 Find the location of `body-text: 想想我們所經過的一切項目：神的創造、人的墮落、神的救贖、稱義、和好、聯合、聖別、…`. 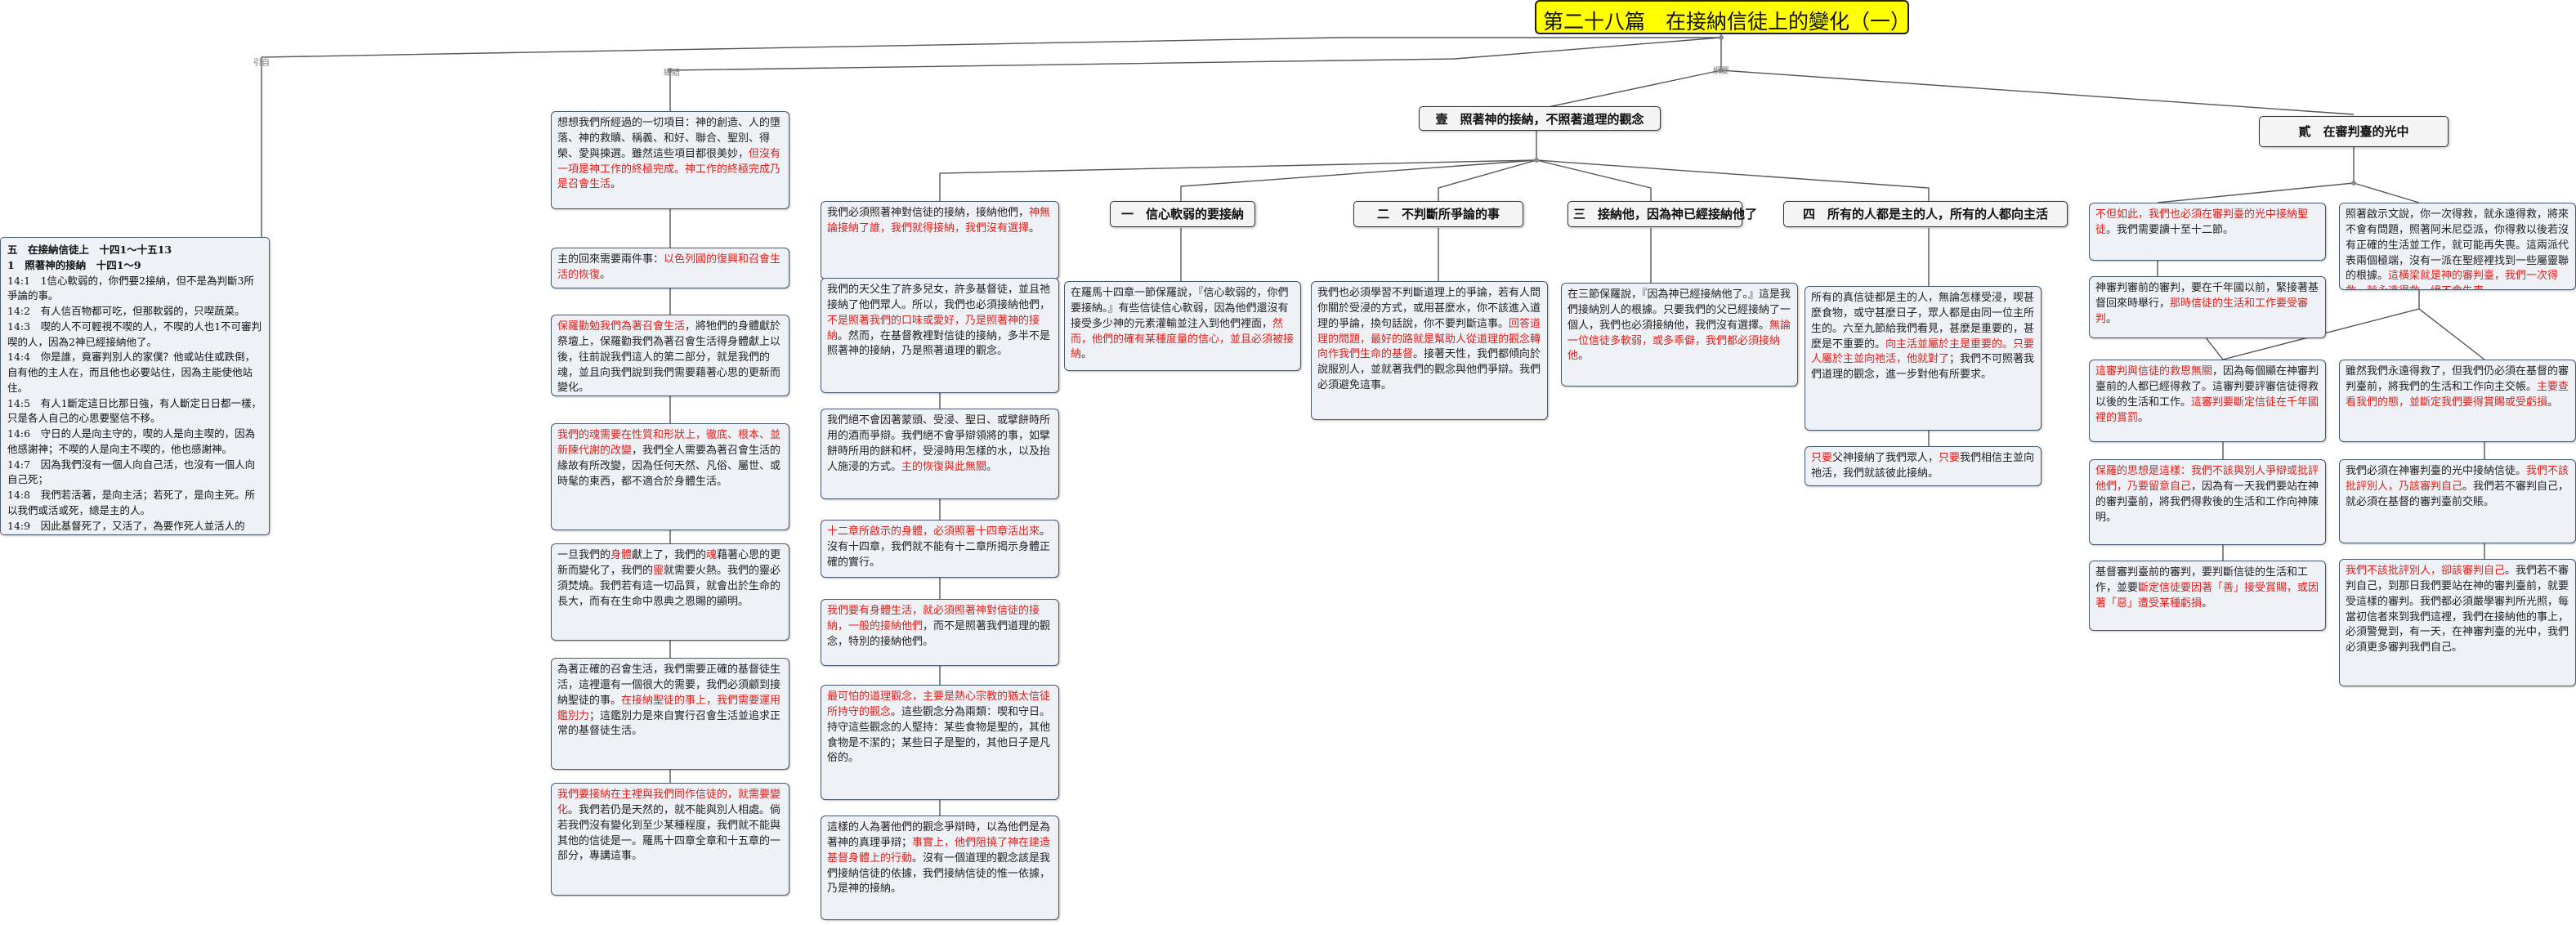

body-text: 想想我們所經過的一切項目：神的創造、人的墮落、神的救贖、稱義、和好、聯合、聖別、… is located at coordinates (669, 138).